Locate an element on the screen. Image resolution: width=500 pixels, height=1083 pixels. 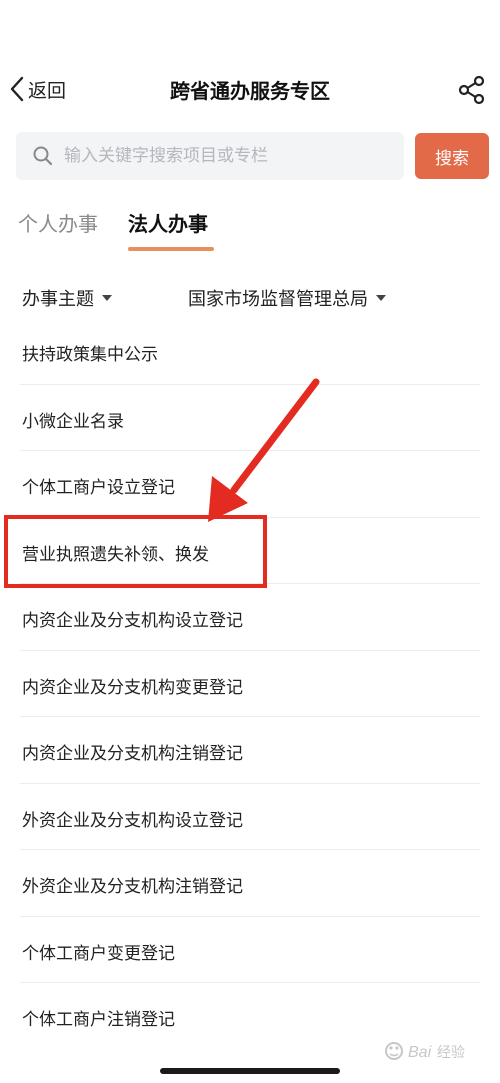
baidu-watermark-logo: Bai 经验 is located at coordinates (425, 1051).